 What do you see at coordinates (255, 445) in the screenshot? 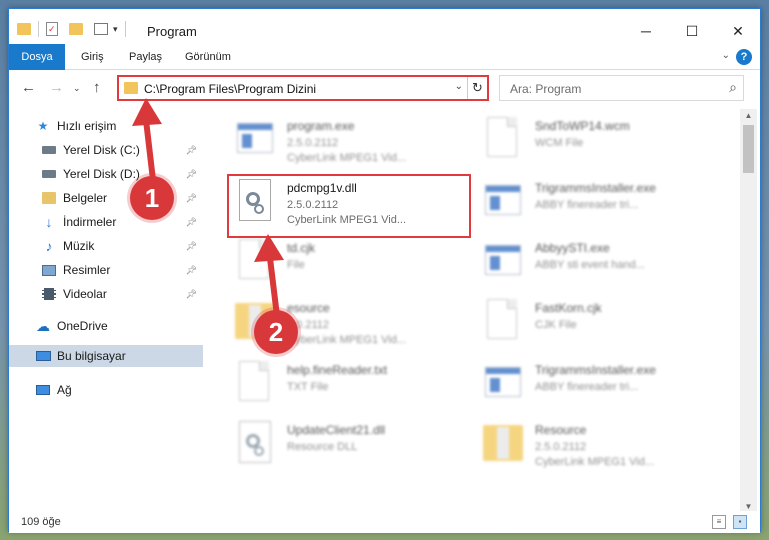
I see `dll-icon` at bounding box center [255, 445].